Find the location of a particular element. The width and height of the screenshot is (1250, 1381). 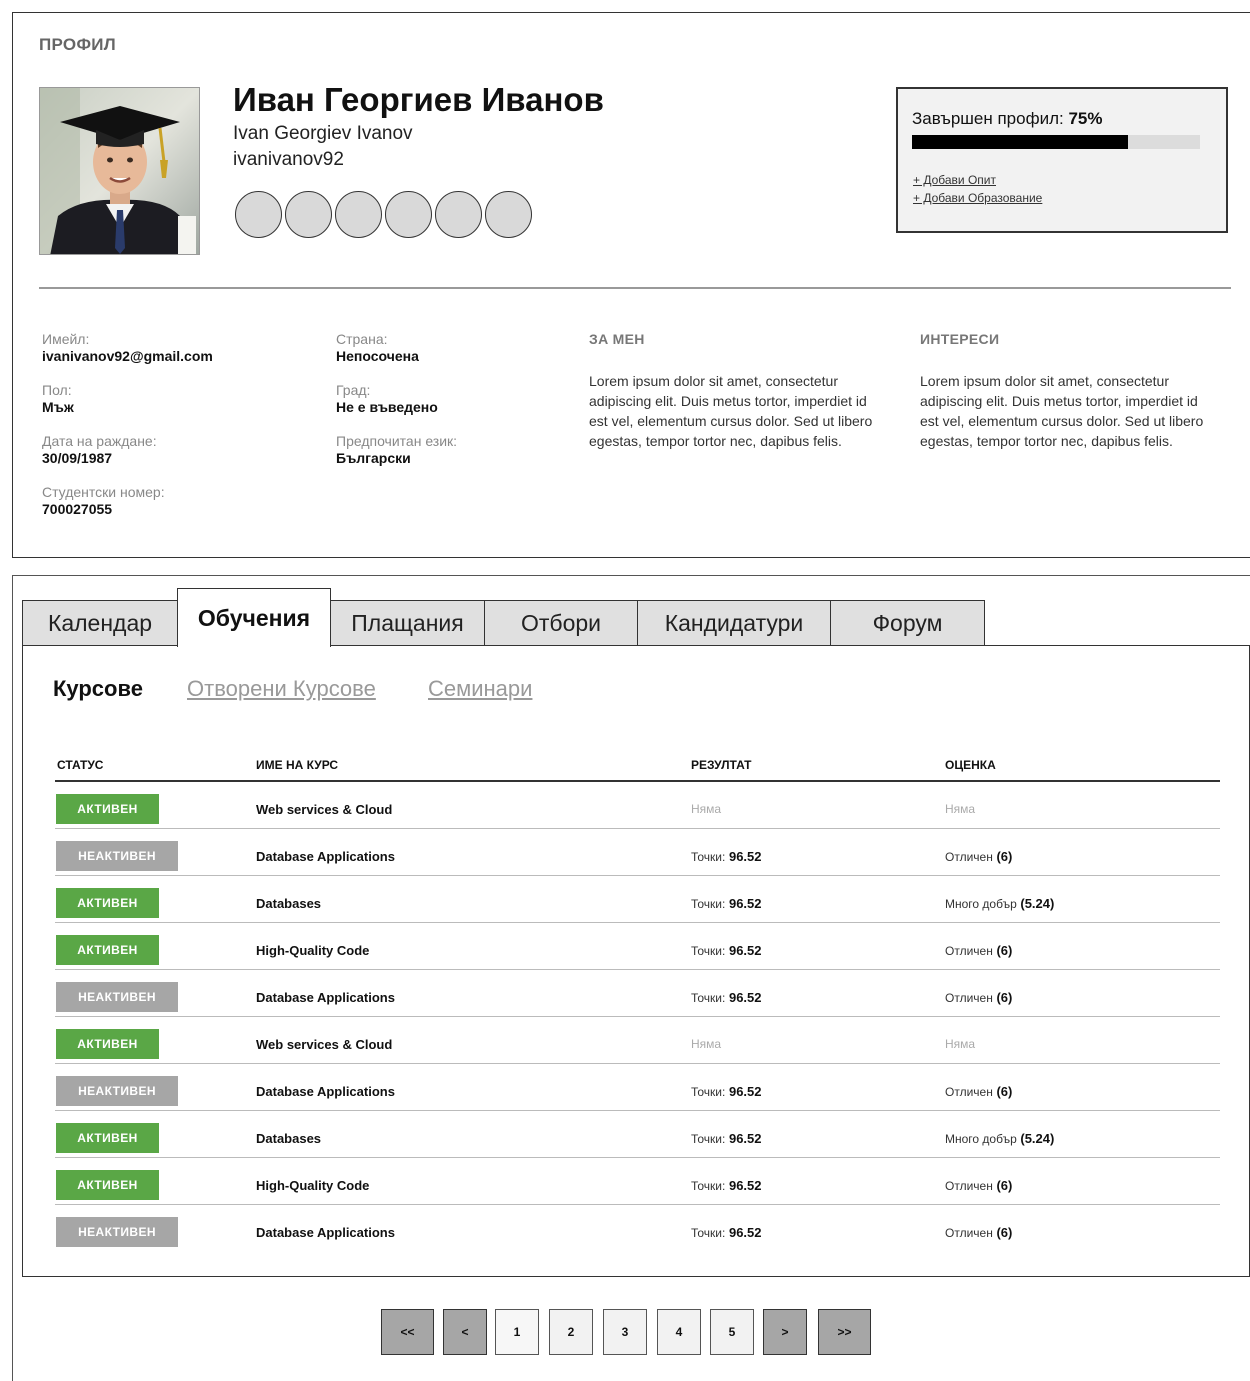

page-4-button: 4 is located at coordinates (679, 1332).